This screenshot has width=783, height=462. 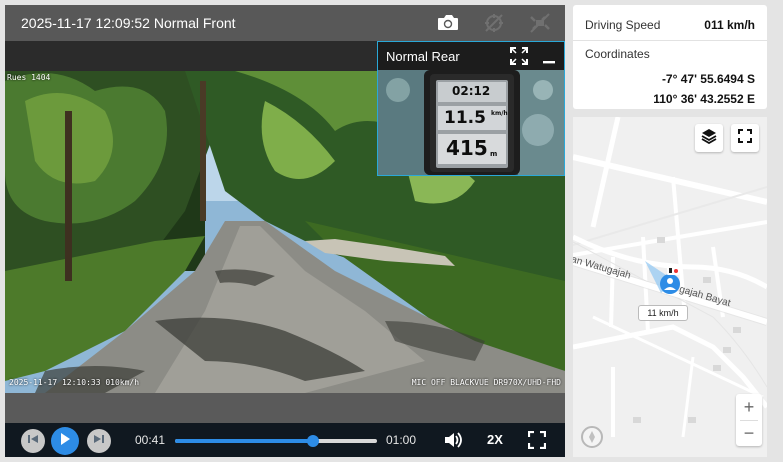 I want to click on rear-camera-view: 02:12 11.5 km/h 415 m, so click(x=471, y=122).